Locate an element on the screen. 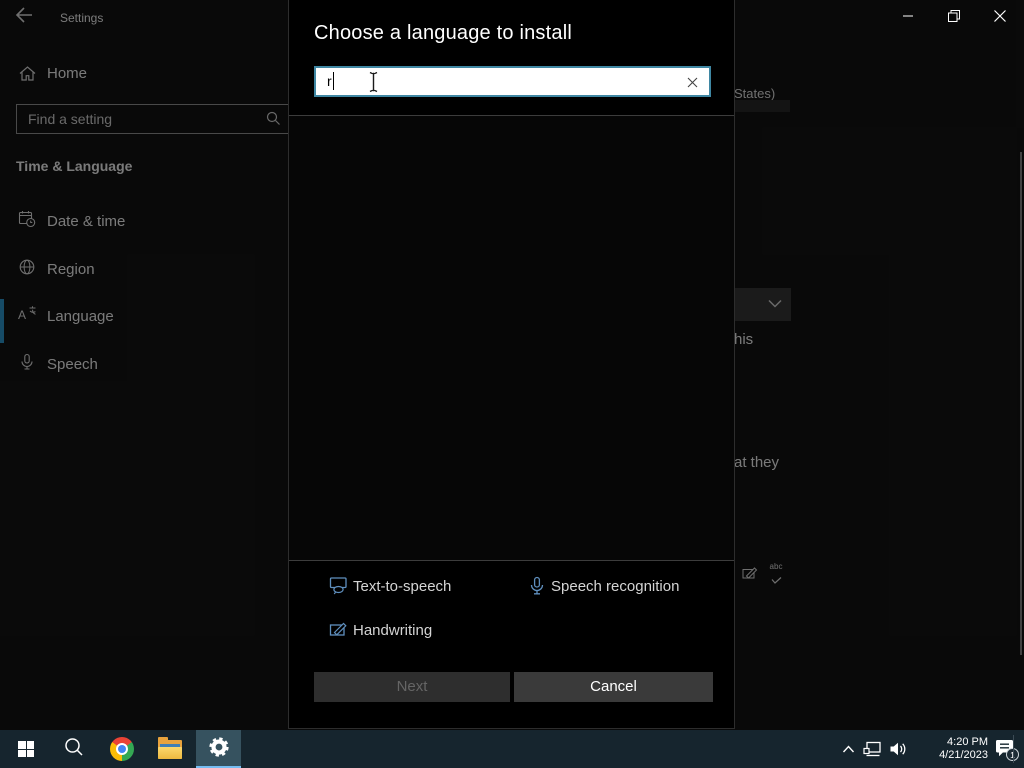  dialog-title: Choose a language to install is located at coordinates (443, 33).